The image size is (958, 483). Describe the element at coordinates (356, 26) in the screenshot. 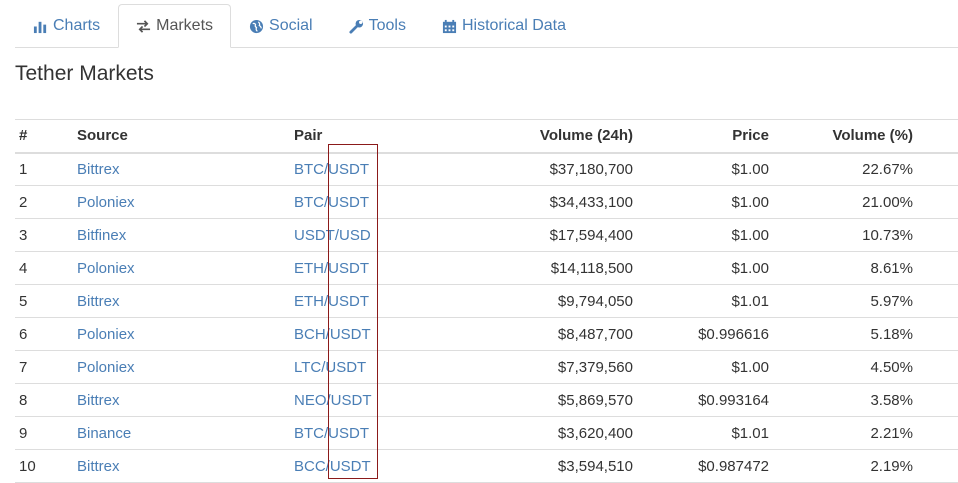

I see `wrench-icon` at that location.